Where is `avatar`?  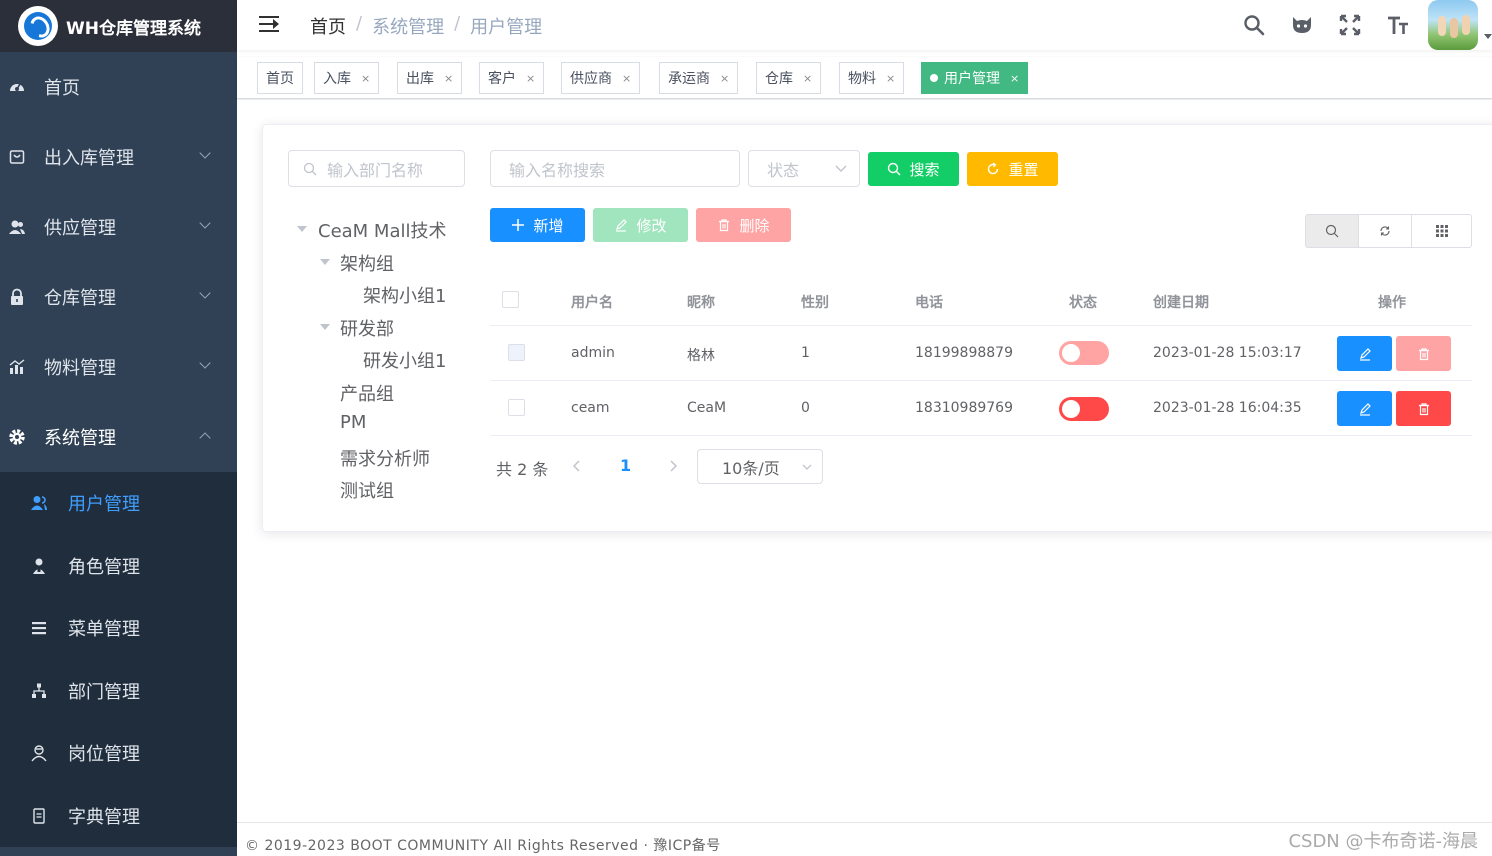
avatar is located at coordinates (1453, 25).